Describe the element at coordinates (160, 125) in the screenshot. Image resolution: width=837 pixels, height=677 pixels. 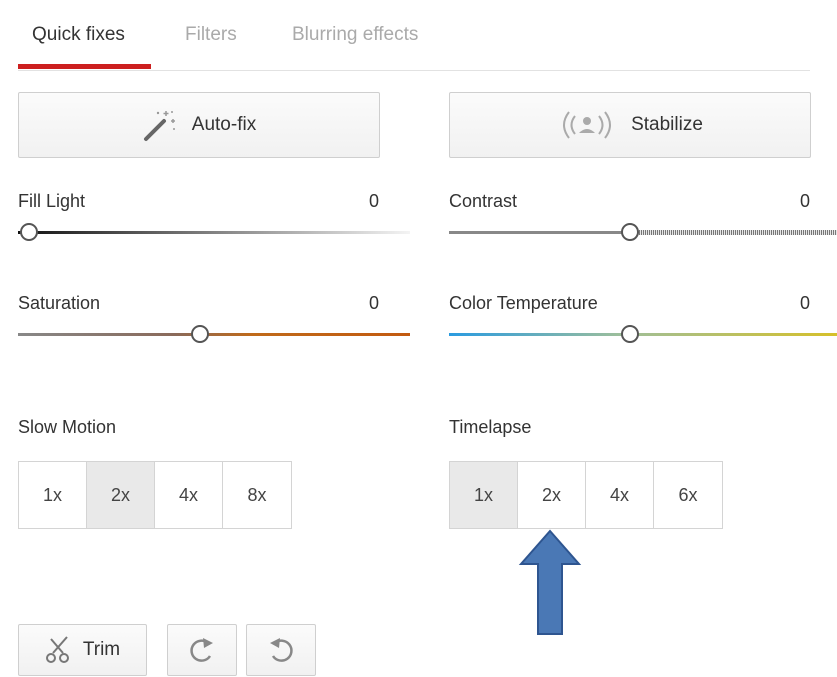
I see `magic-wand-icon` at that location.